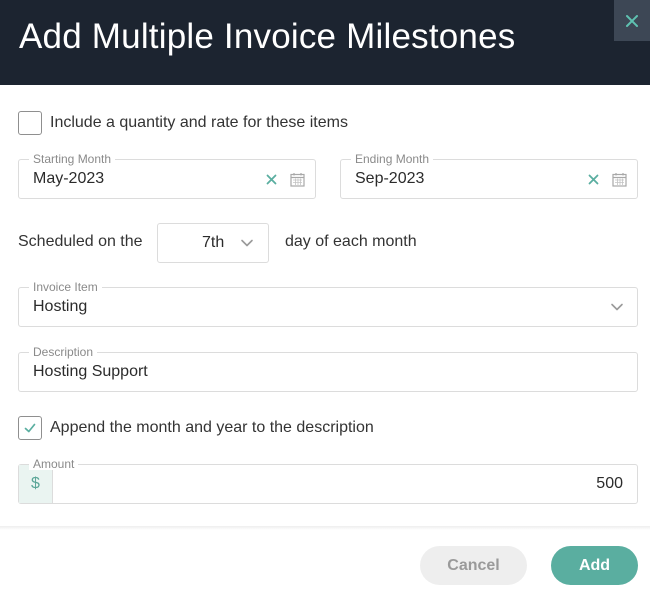  Describe the element at coordinates (90, 371) in the screenshot. I see `description-value: Hosting Support` at that location.